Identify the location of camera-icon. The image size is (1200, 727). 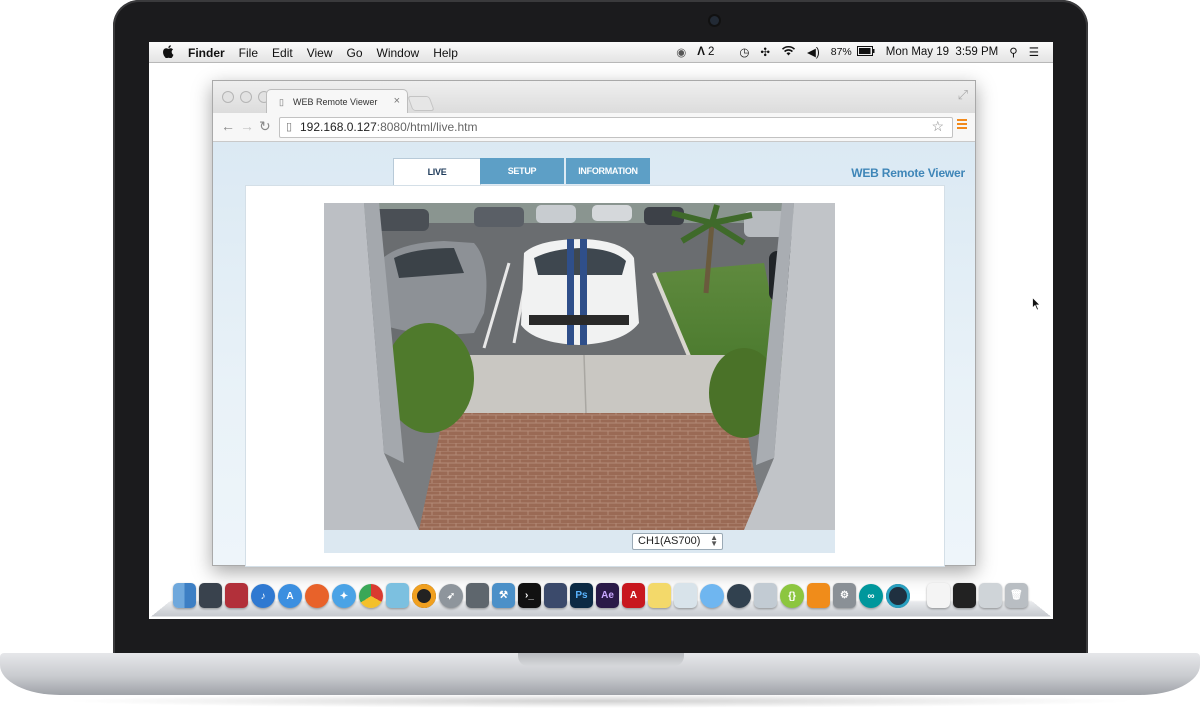
(714, 20).